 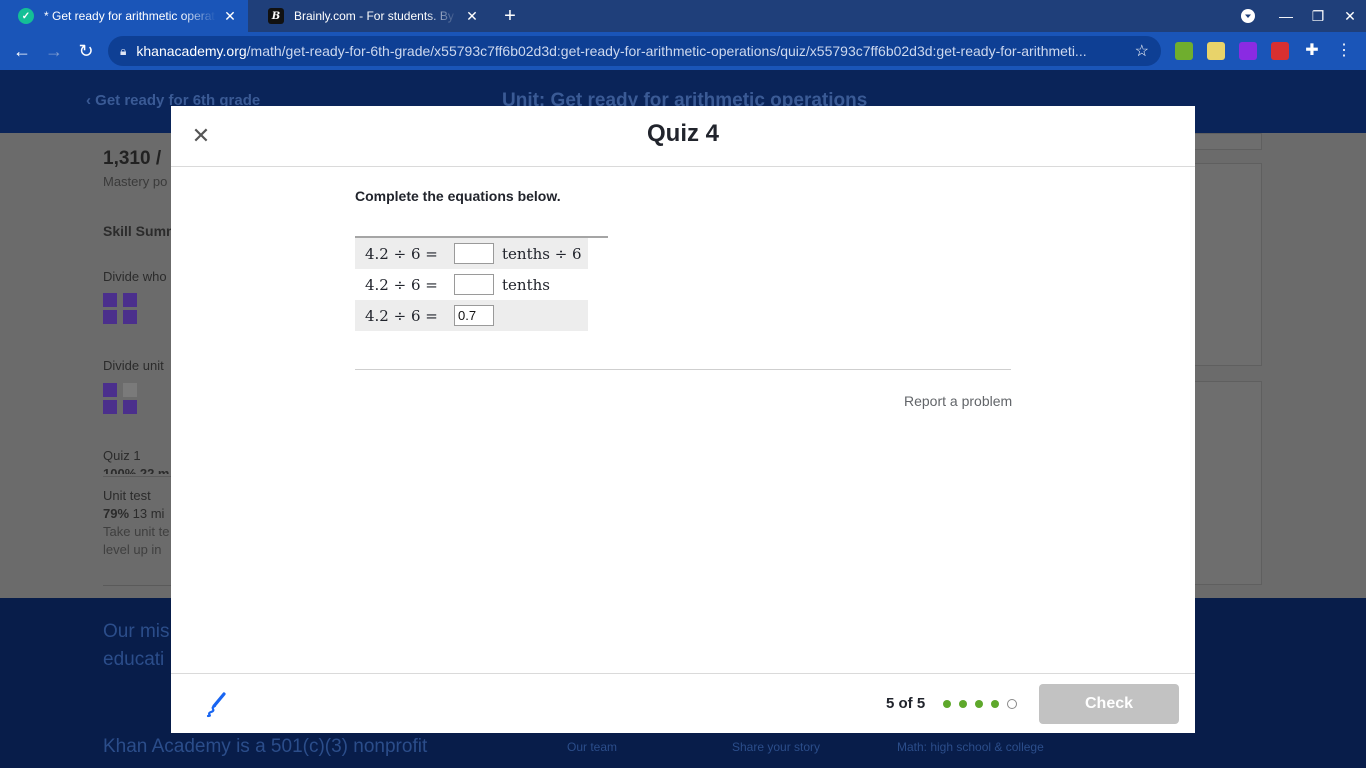 I want to click on footer-link-math-high-school: Math: high school & college, so click(x=970, y=747).